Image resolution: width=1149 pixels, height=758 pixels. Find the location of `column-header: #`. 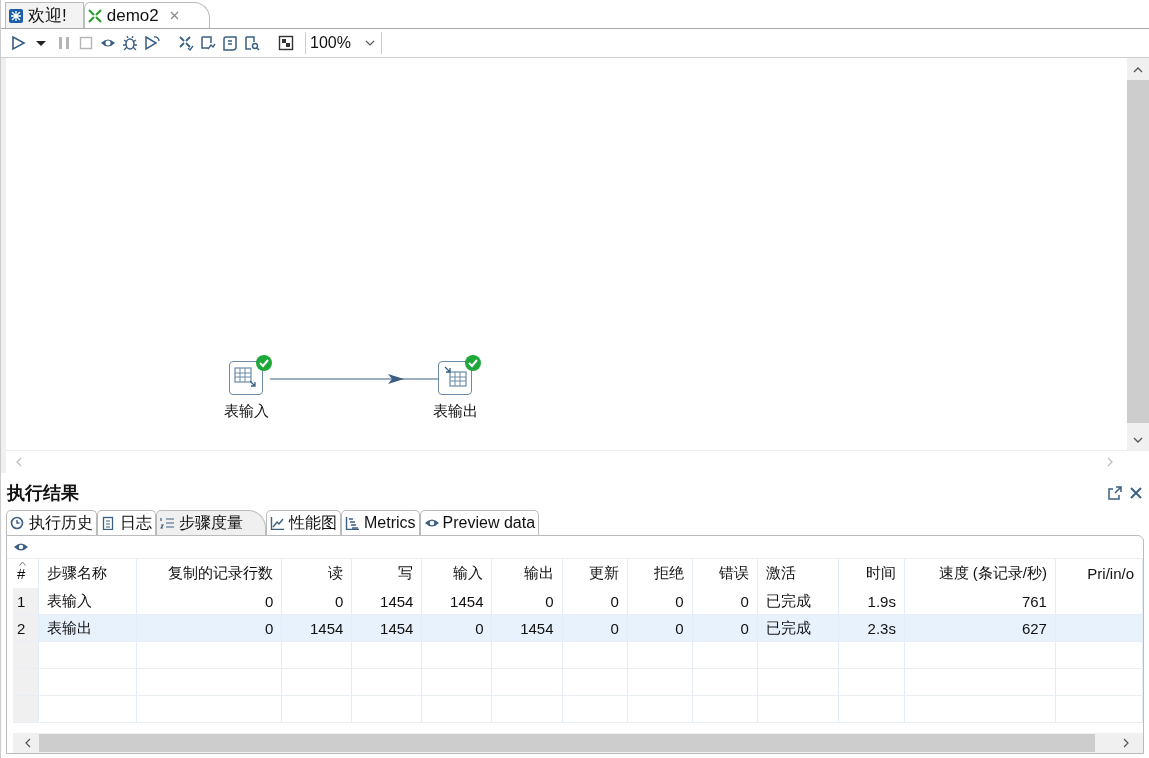

column-header: # is located at coordinates (26, 573).